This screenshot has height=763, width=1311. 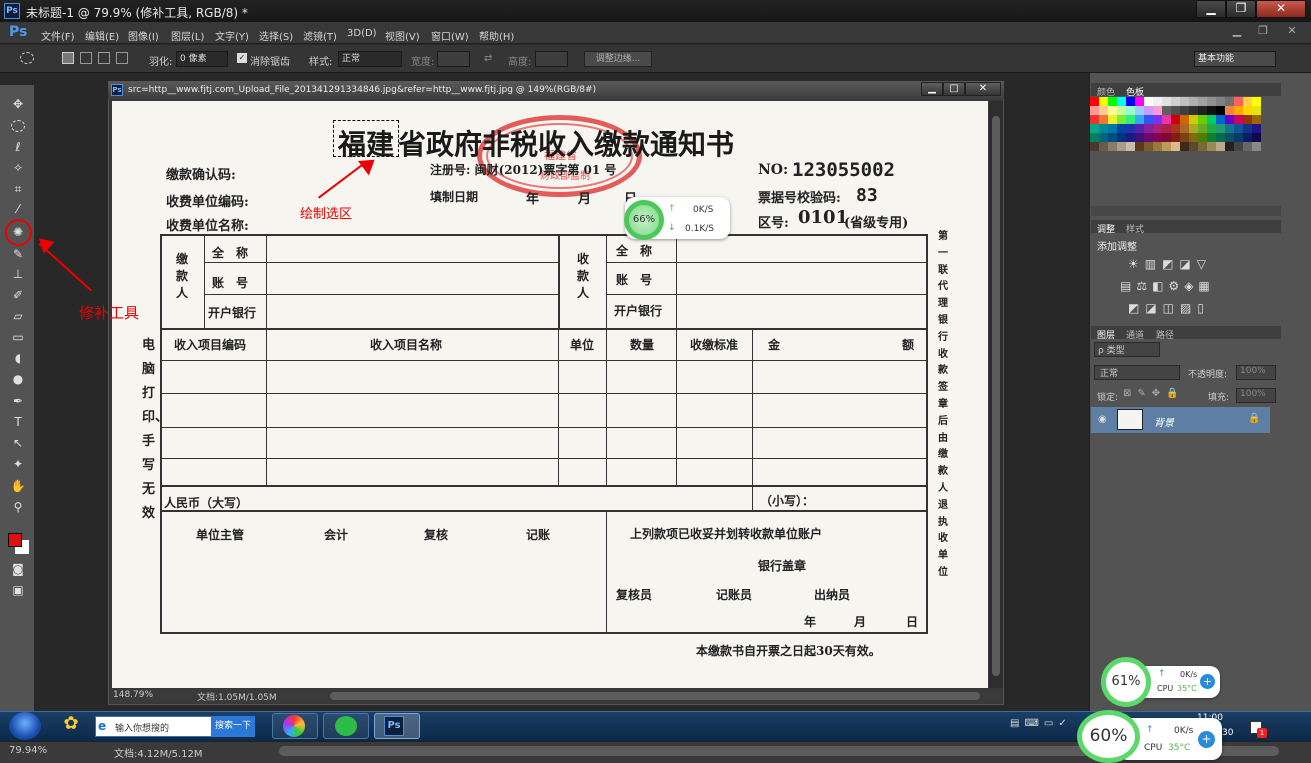 I want to click on close-button: ✕, so click(x=1281, y=9).